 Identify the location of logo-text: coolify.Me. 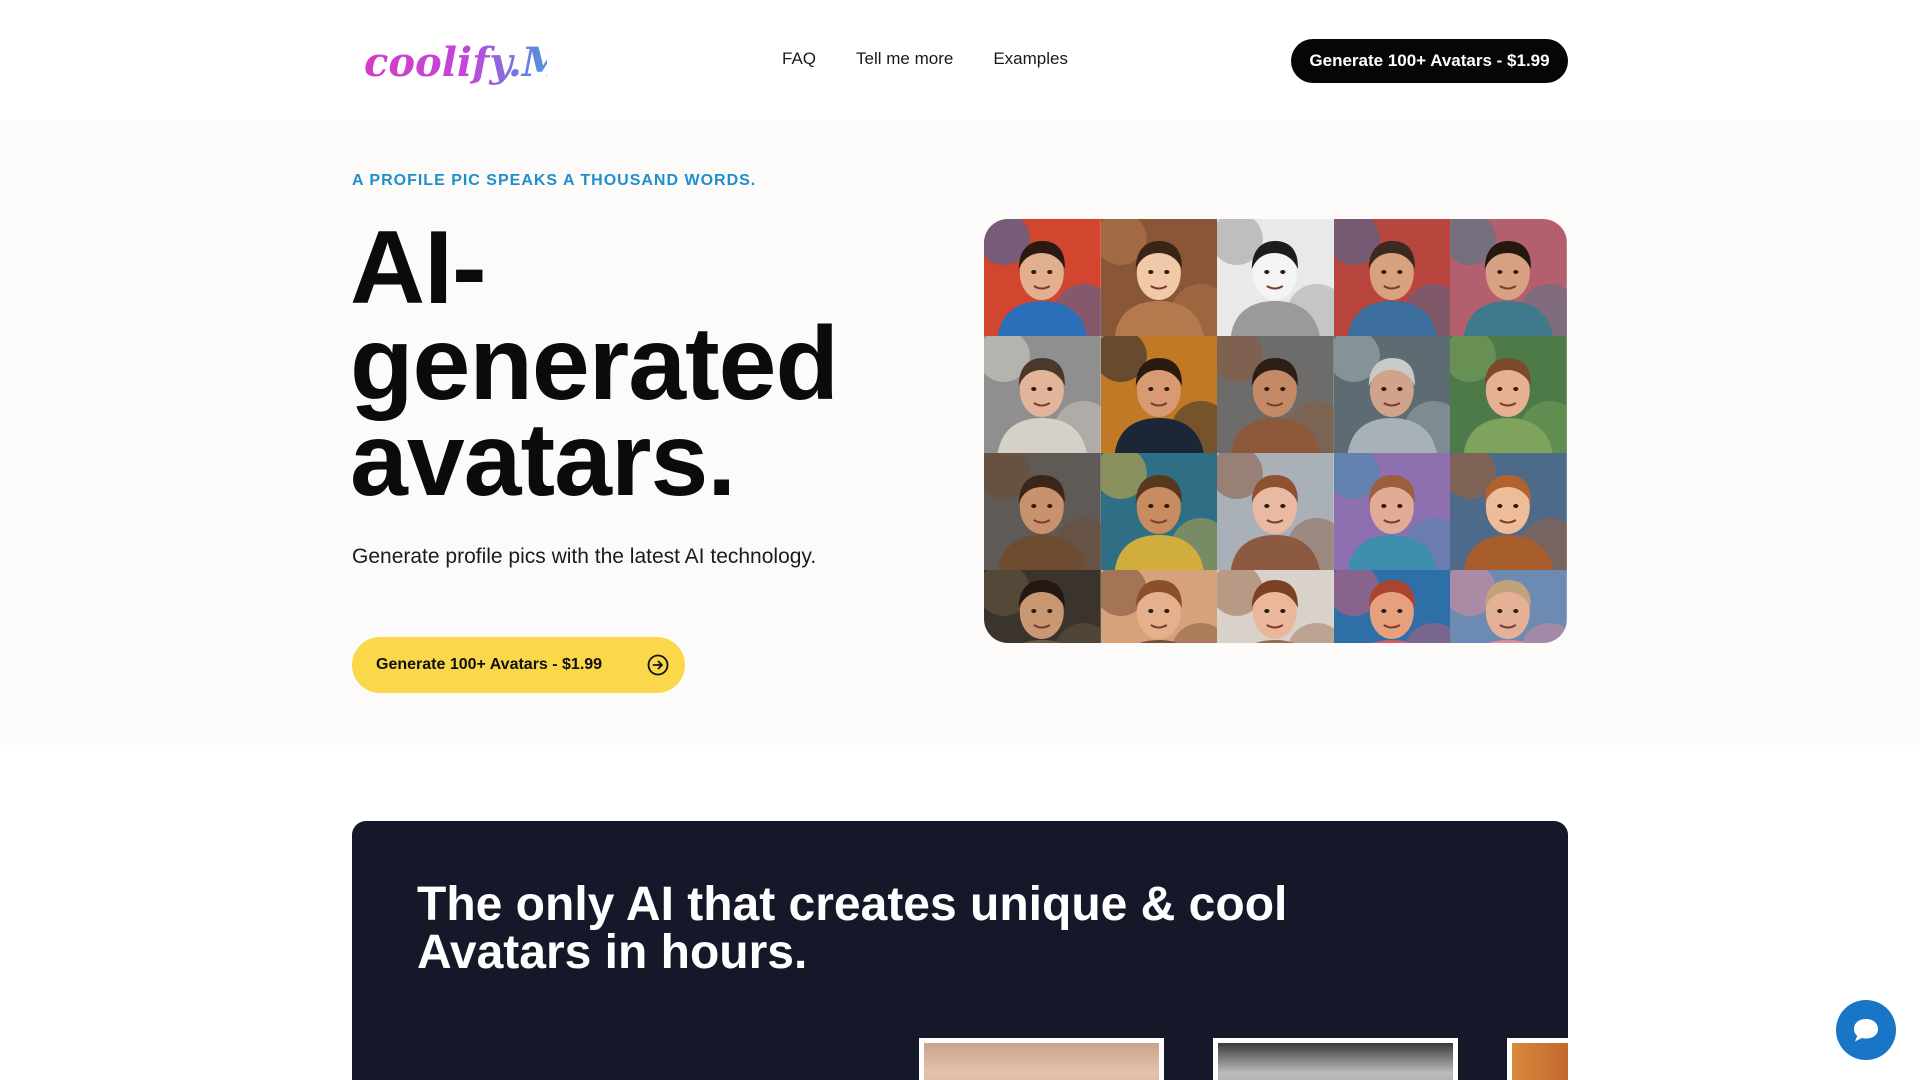
(455, 62).